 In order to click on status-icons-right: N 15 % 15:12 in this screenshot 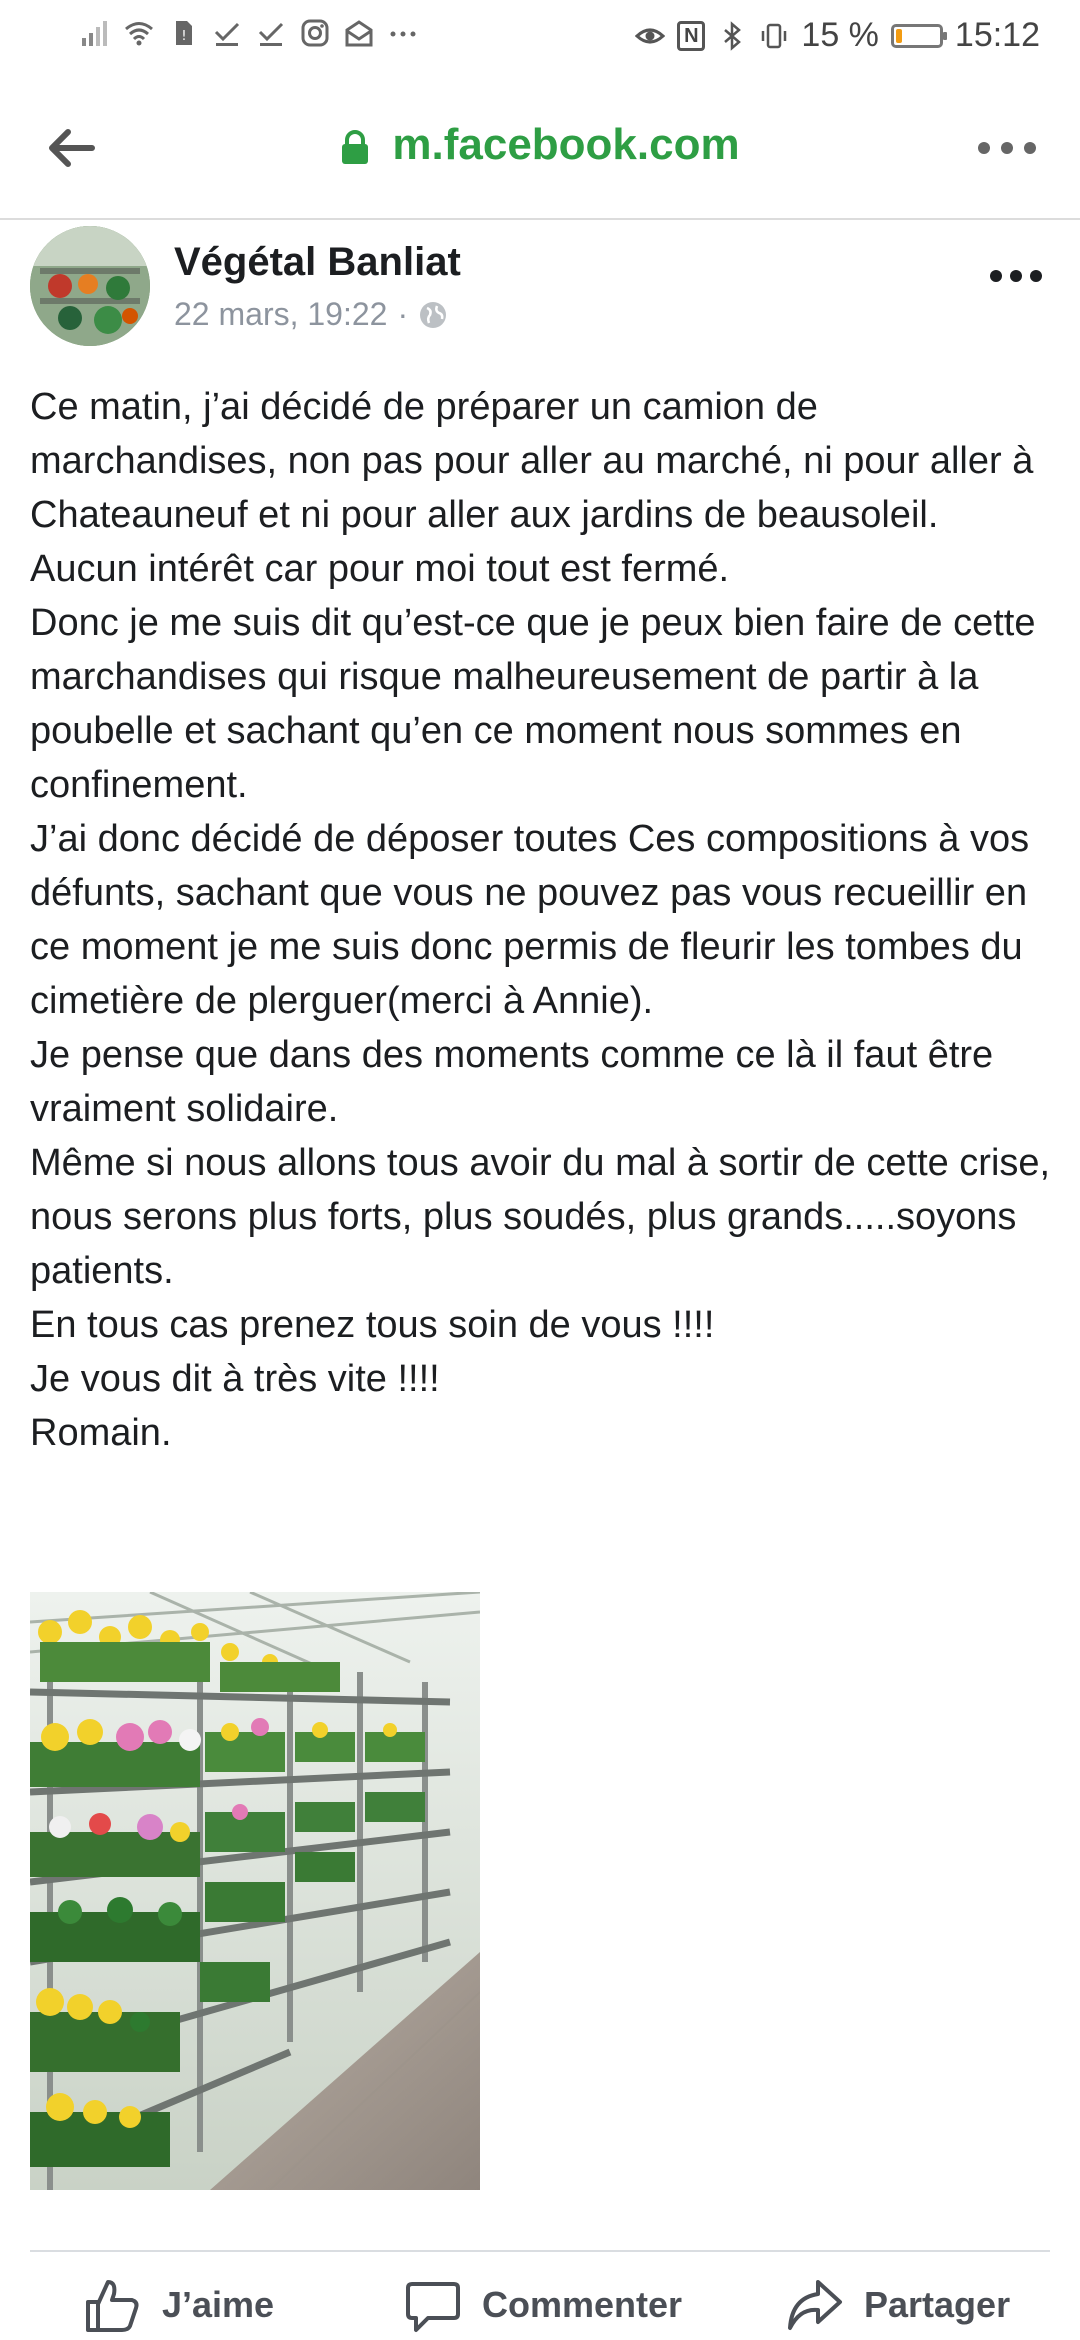, I will do `click(837, 35)`.